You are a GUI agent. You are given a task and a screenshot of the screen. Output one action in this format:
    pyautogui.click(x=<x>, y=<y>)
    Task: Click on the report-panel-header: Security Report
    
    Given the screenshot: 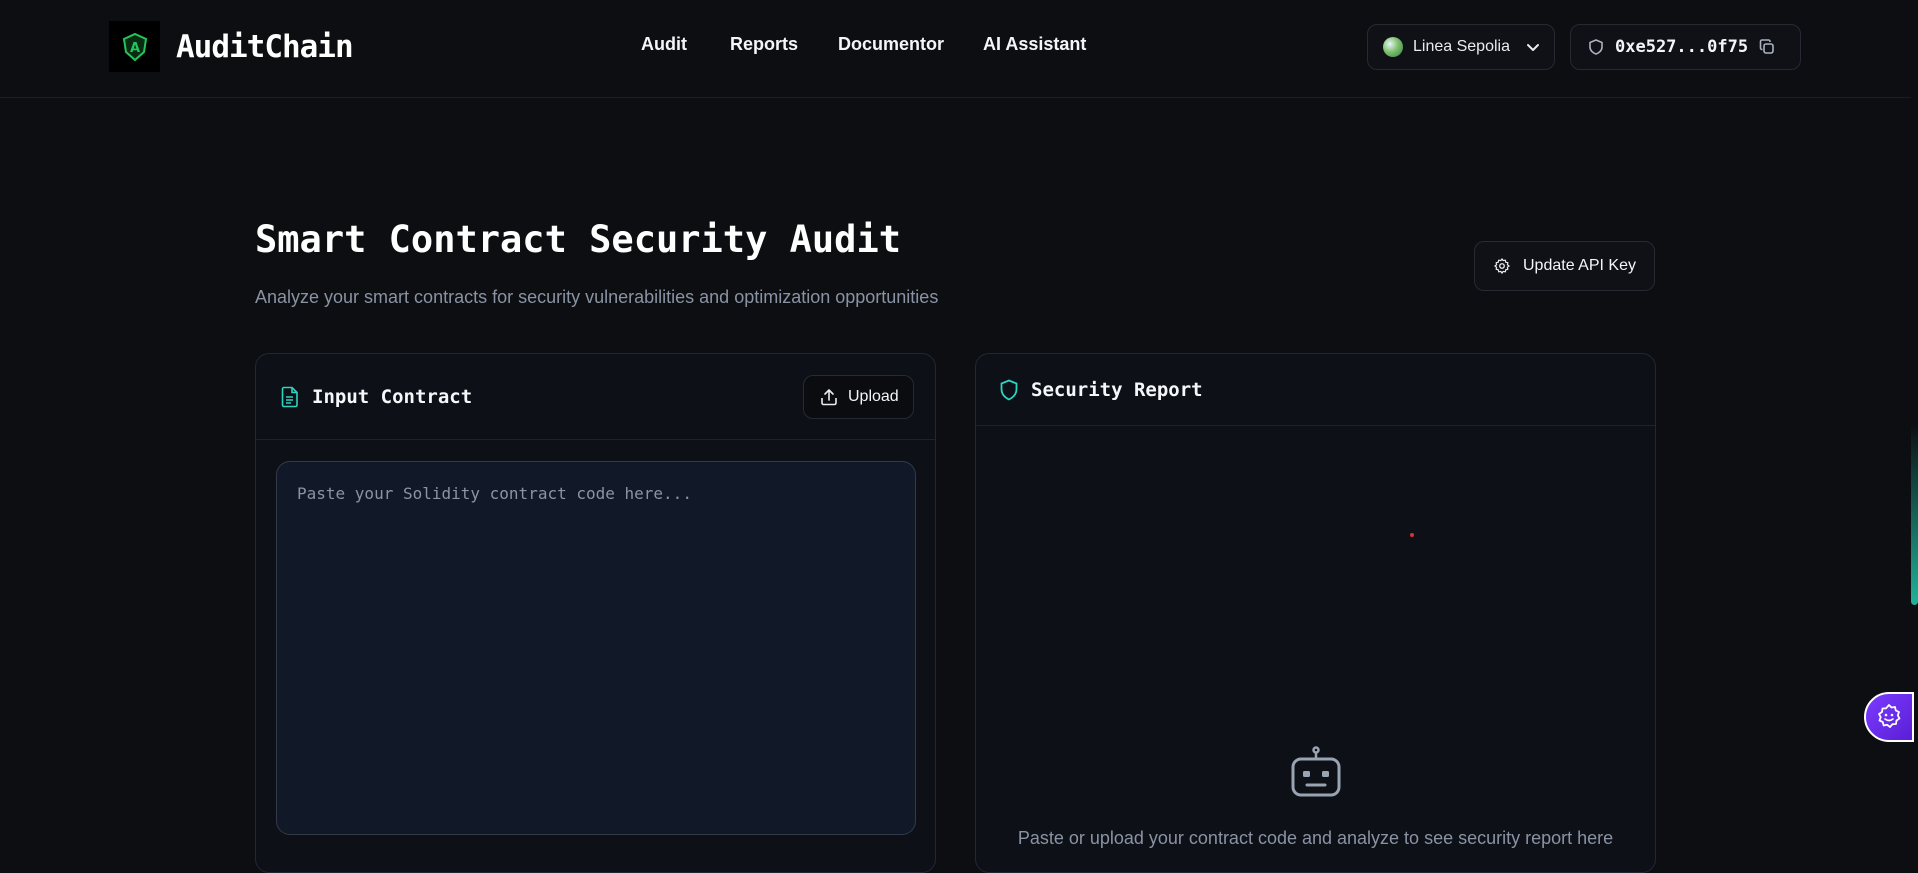 What is the action you would take?
    pyautogui.click(x=1315, y=390)
    